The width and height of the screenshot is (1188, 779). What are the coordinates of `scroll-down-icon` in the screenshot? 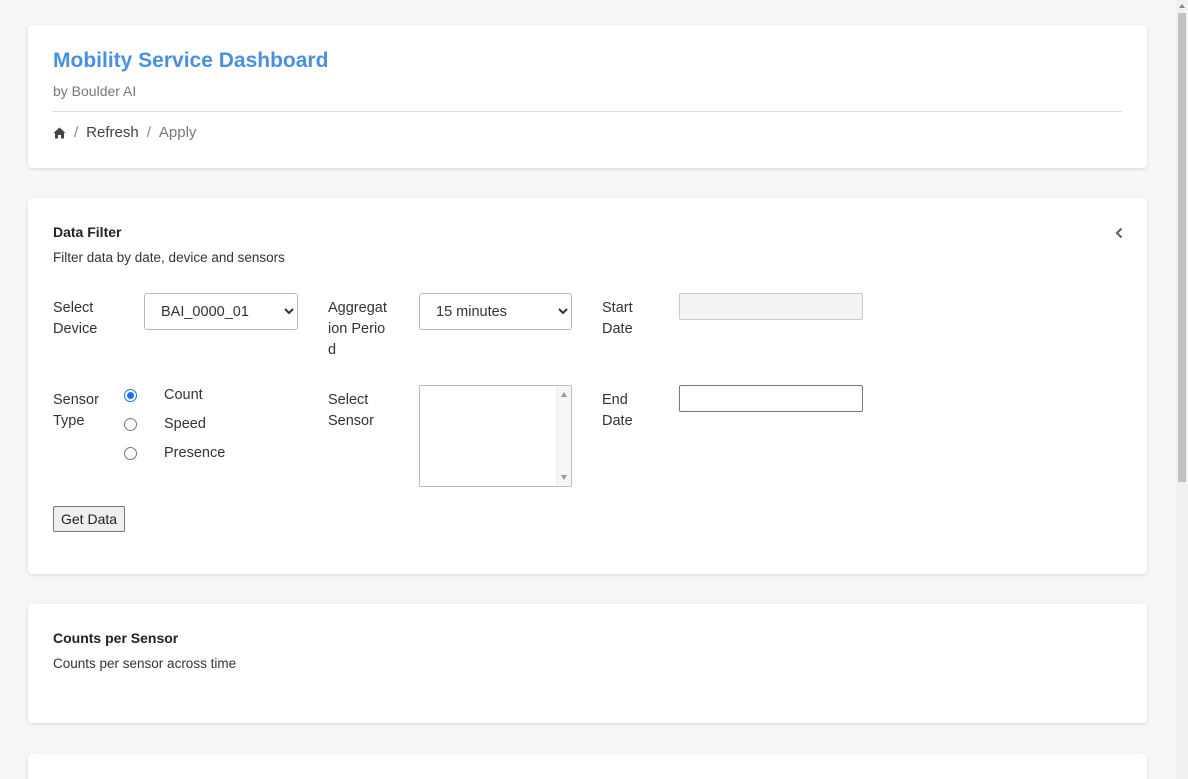 It's located at (564, 477).